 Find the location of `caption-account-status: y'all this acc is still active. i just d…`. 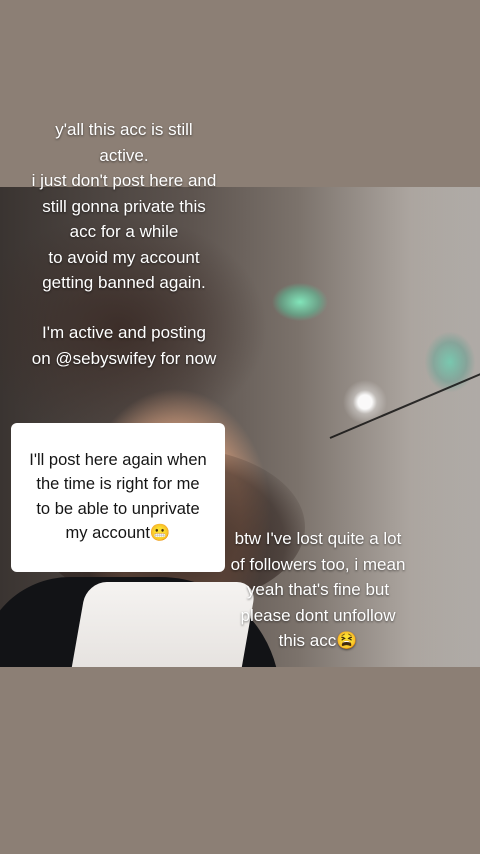

caption-account-status: y'all this acc is still active. i just d… is located at coordinates (124, 206).